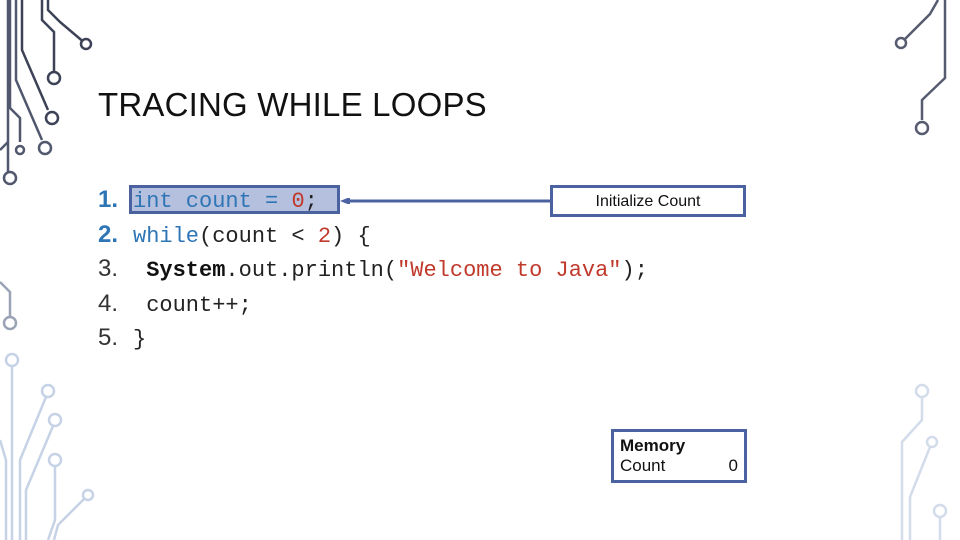 This screenshot has width=960, height=540. What do you see at coordinates (186, 270) in the screenshot?
I see `code-token: System` at bounding box center [186, 270].